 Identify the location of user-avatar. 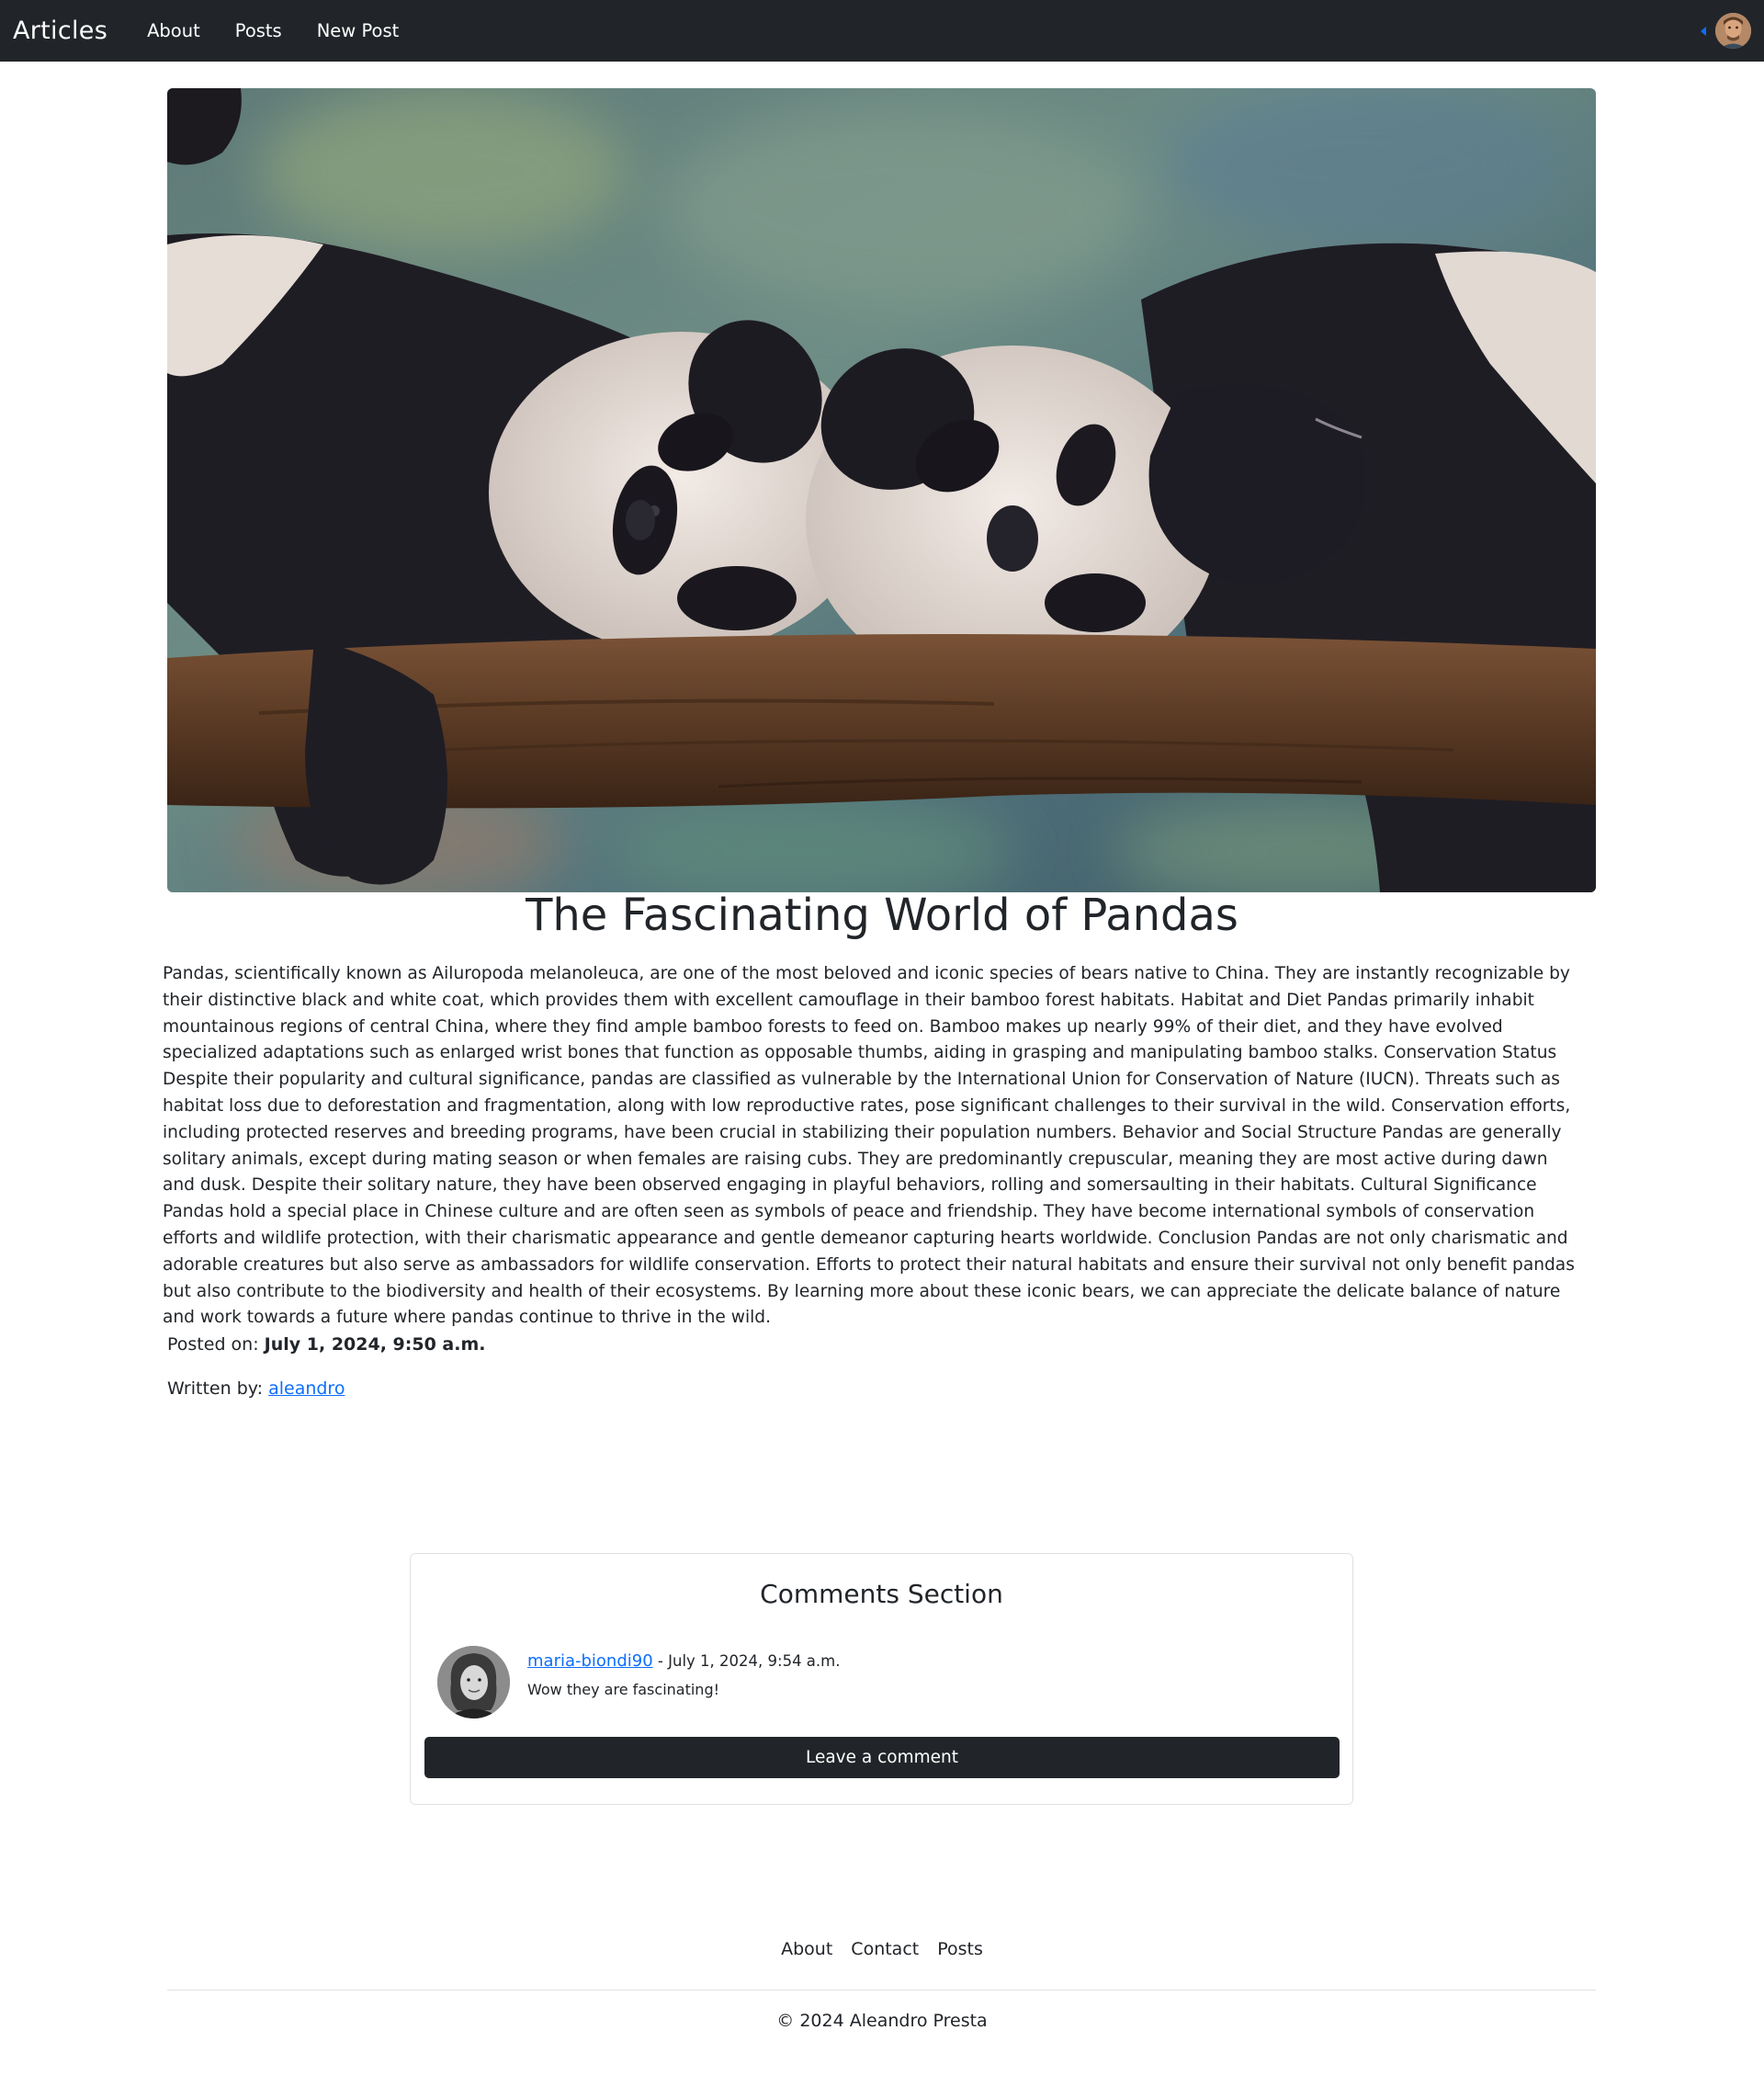
(1733, 31).